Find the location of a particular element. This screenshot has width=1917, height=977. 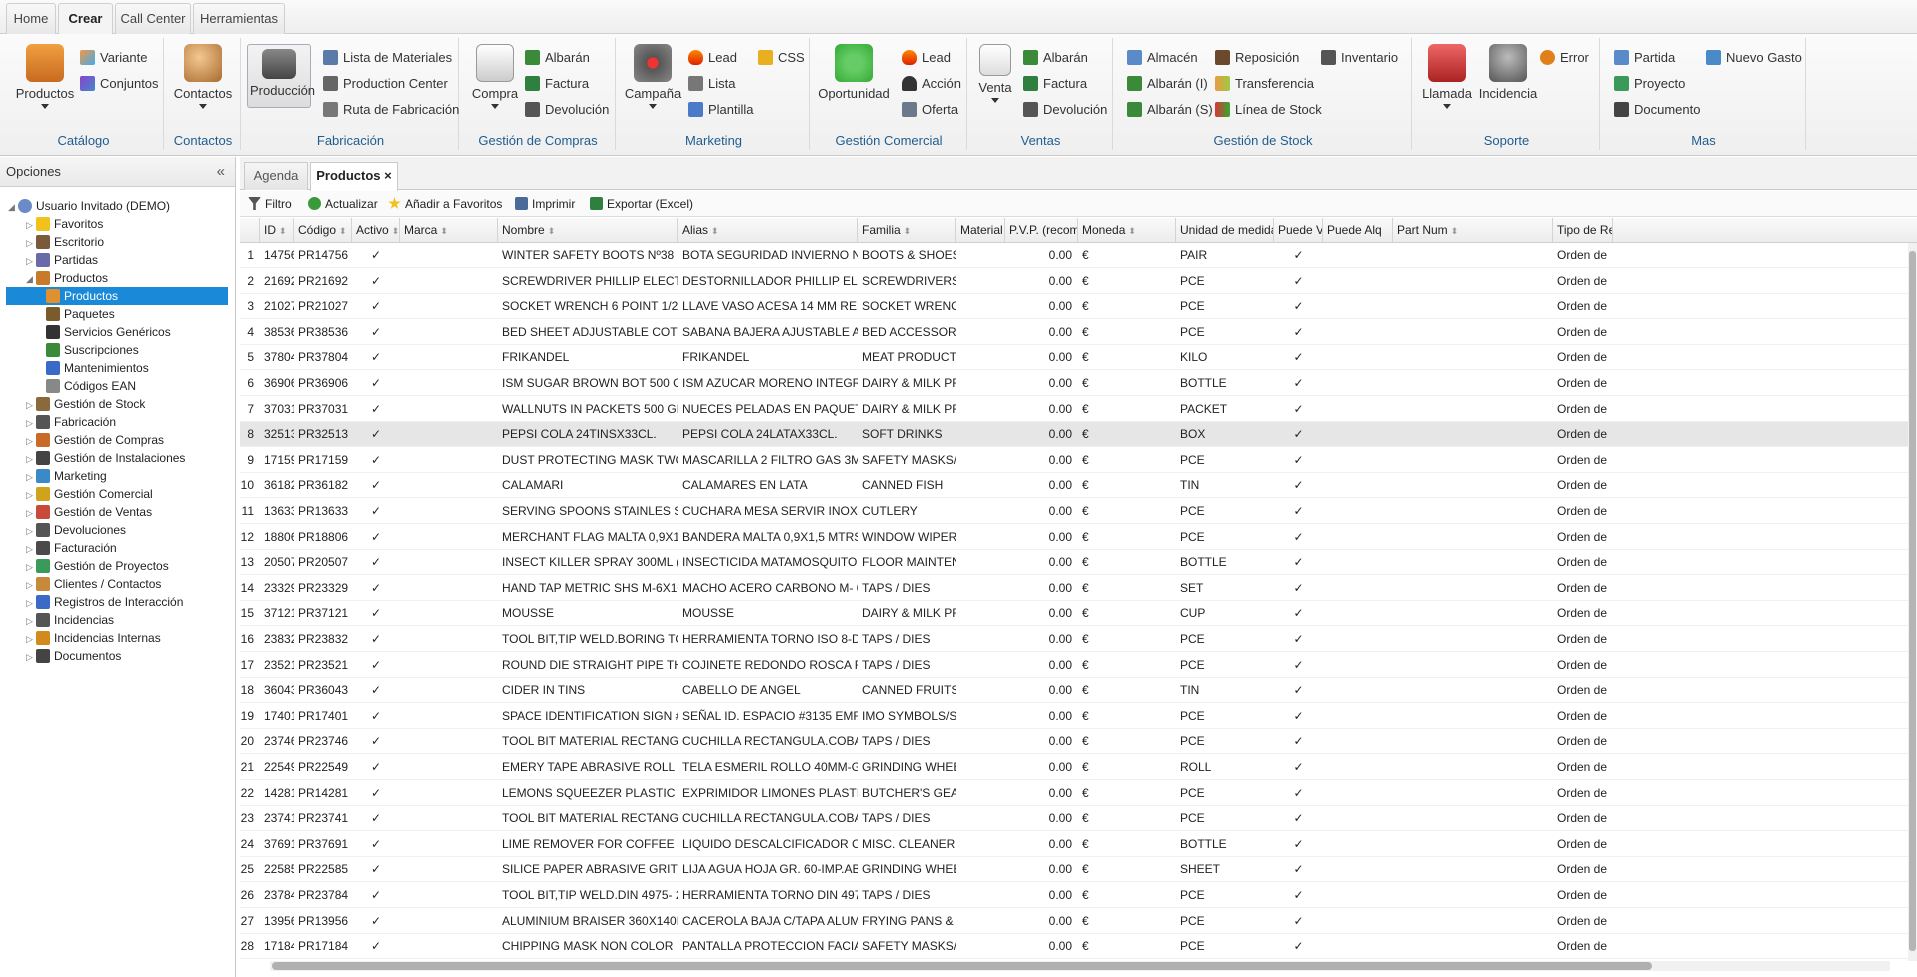

plantilla-button: Plantilla is located at coordinates (721, 110).